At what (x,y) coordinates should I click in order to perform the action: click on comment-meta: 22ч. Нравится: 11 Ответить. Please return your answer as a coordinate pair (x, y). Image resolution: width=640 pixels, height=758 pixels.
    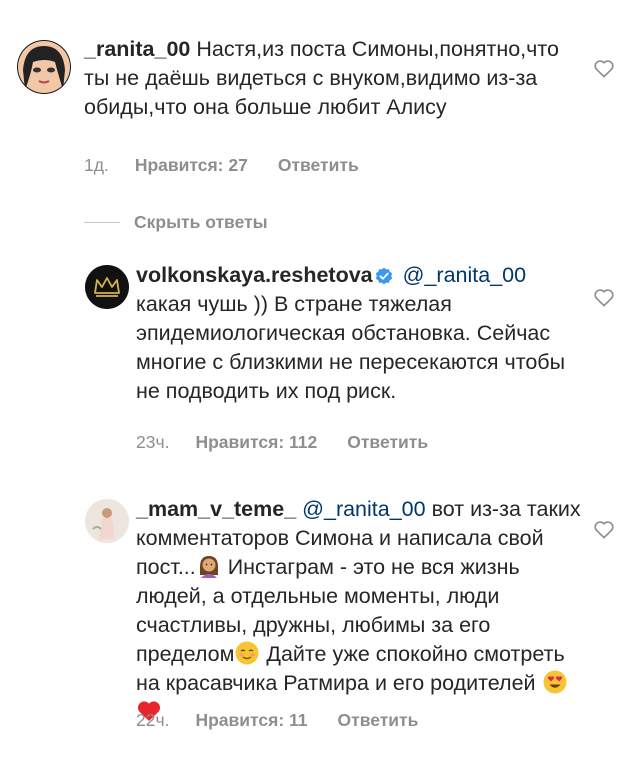
    Looking at the image, I should click on (277, 720).